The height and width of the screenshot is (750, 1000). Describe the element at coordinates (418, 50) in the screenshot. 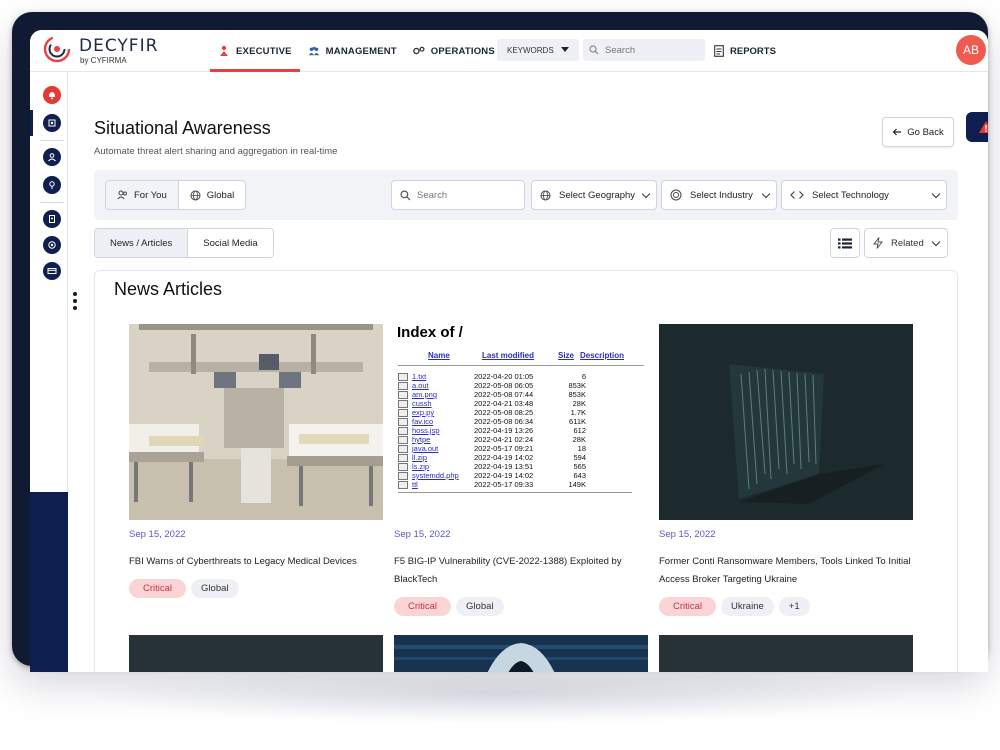

I see `operations-icon` at that location.